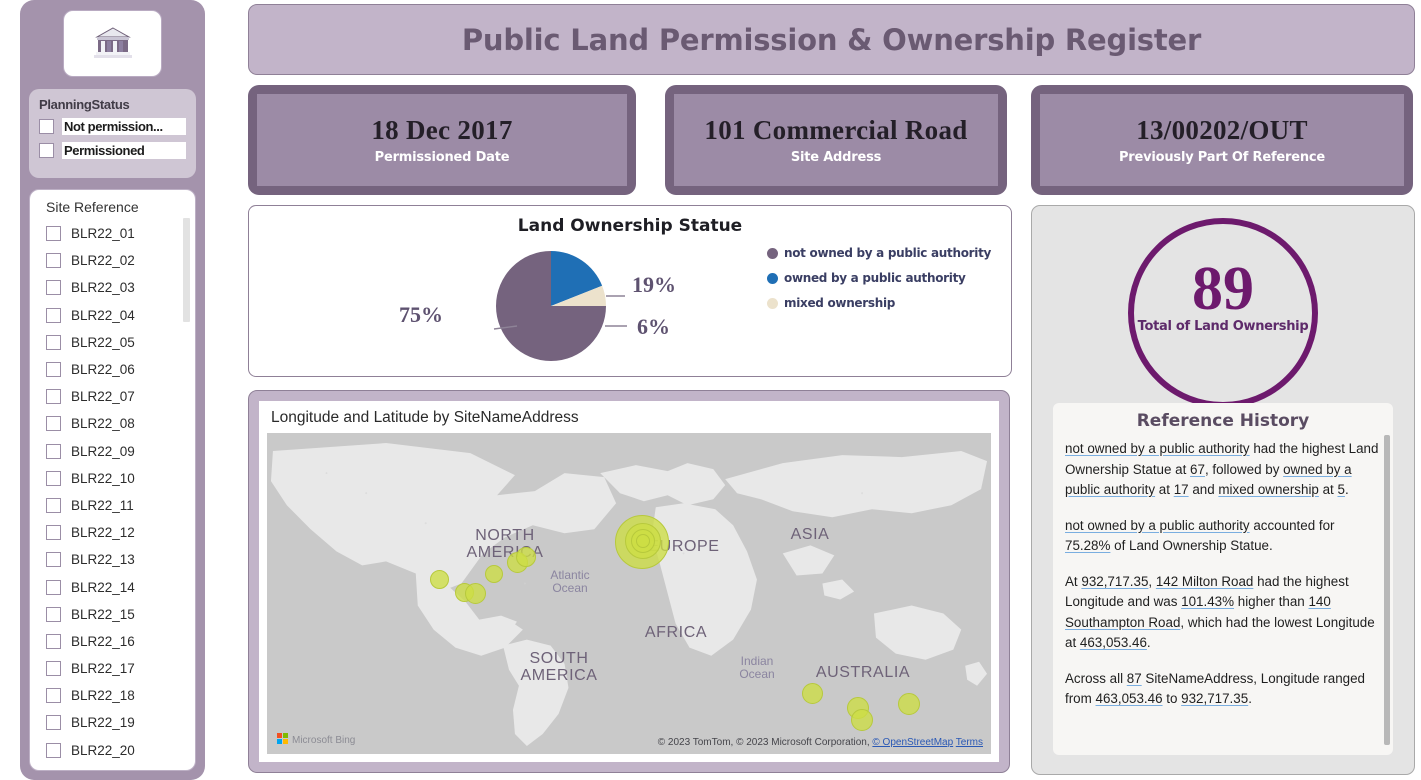 The width and height of the screenshot is (1421, 780). What do you see at coordinates (1207, 601) in the screenshot?
I see `history-highlight: 101.43%` at bounding box center [1207, 601].